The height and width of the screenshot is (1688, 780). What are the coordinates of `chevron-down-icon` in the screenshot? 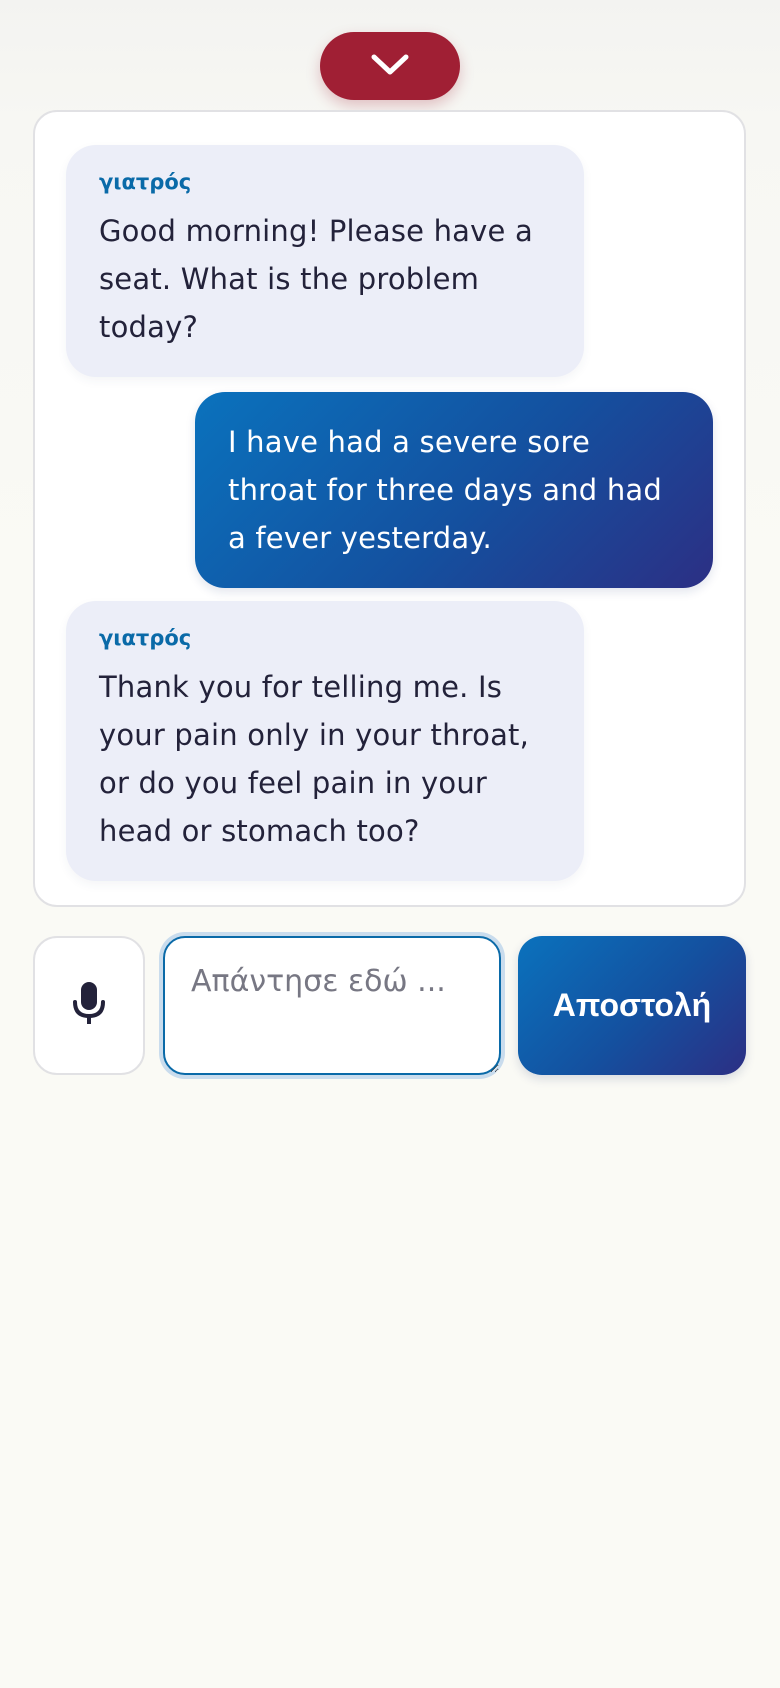 It's located at (390, 66).